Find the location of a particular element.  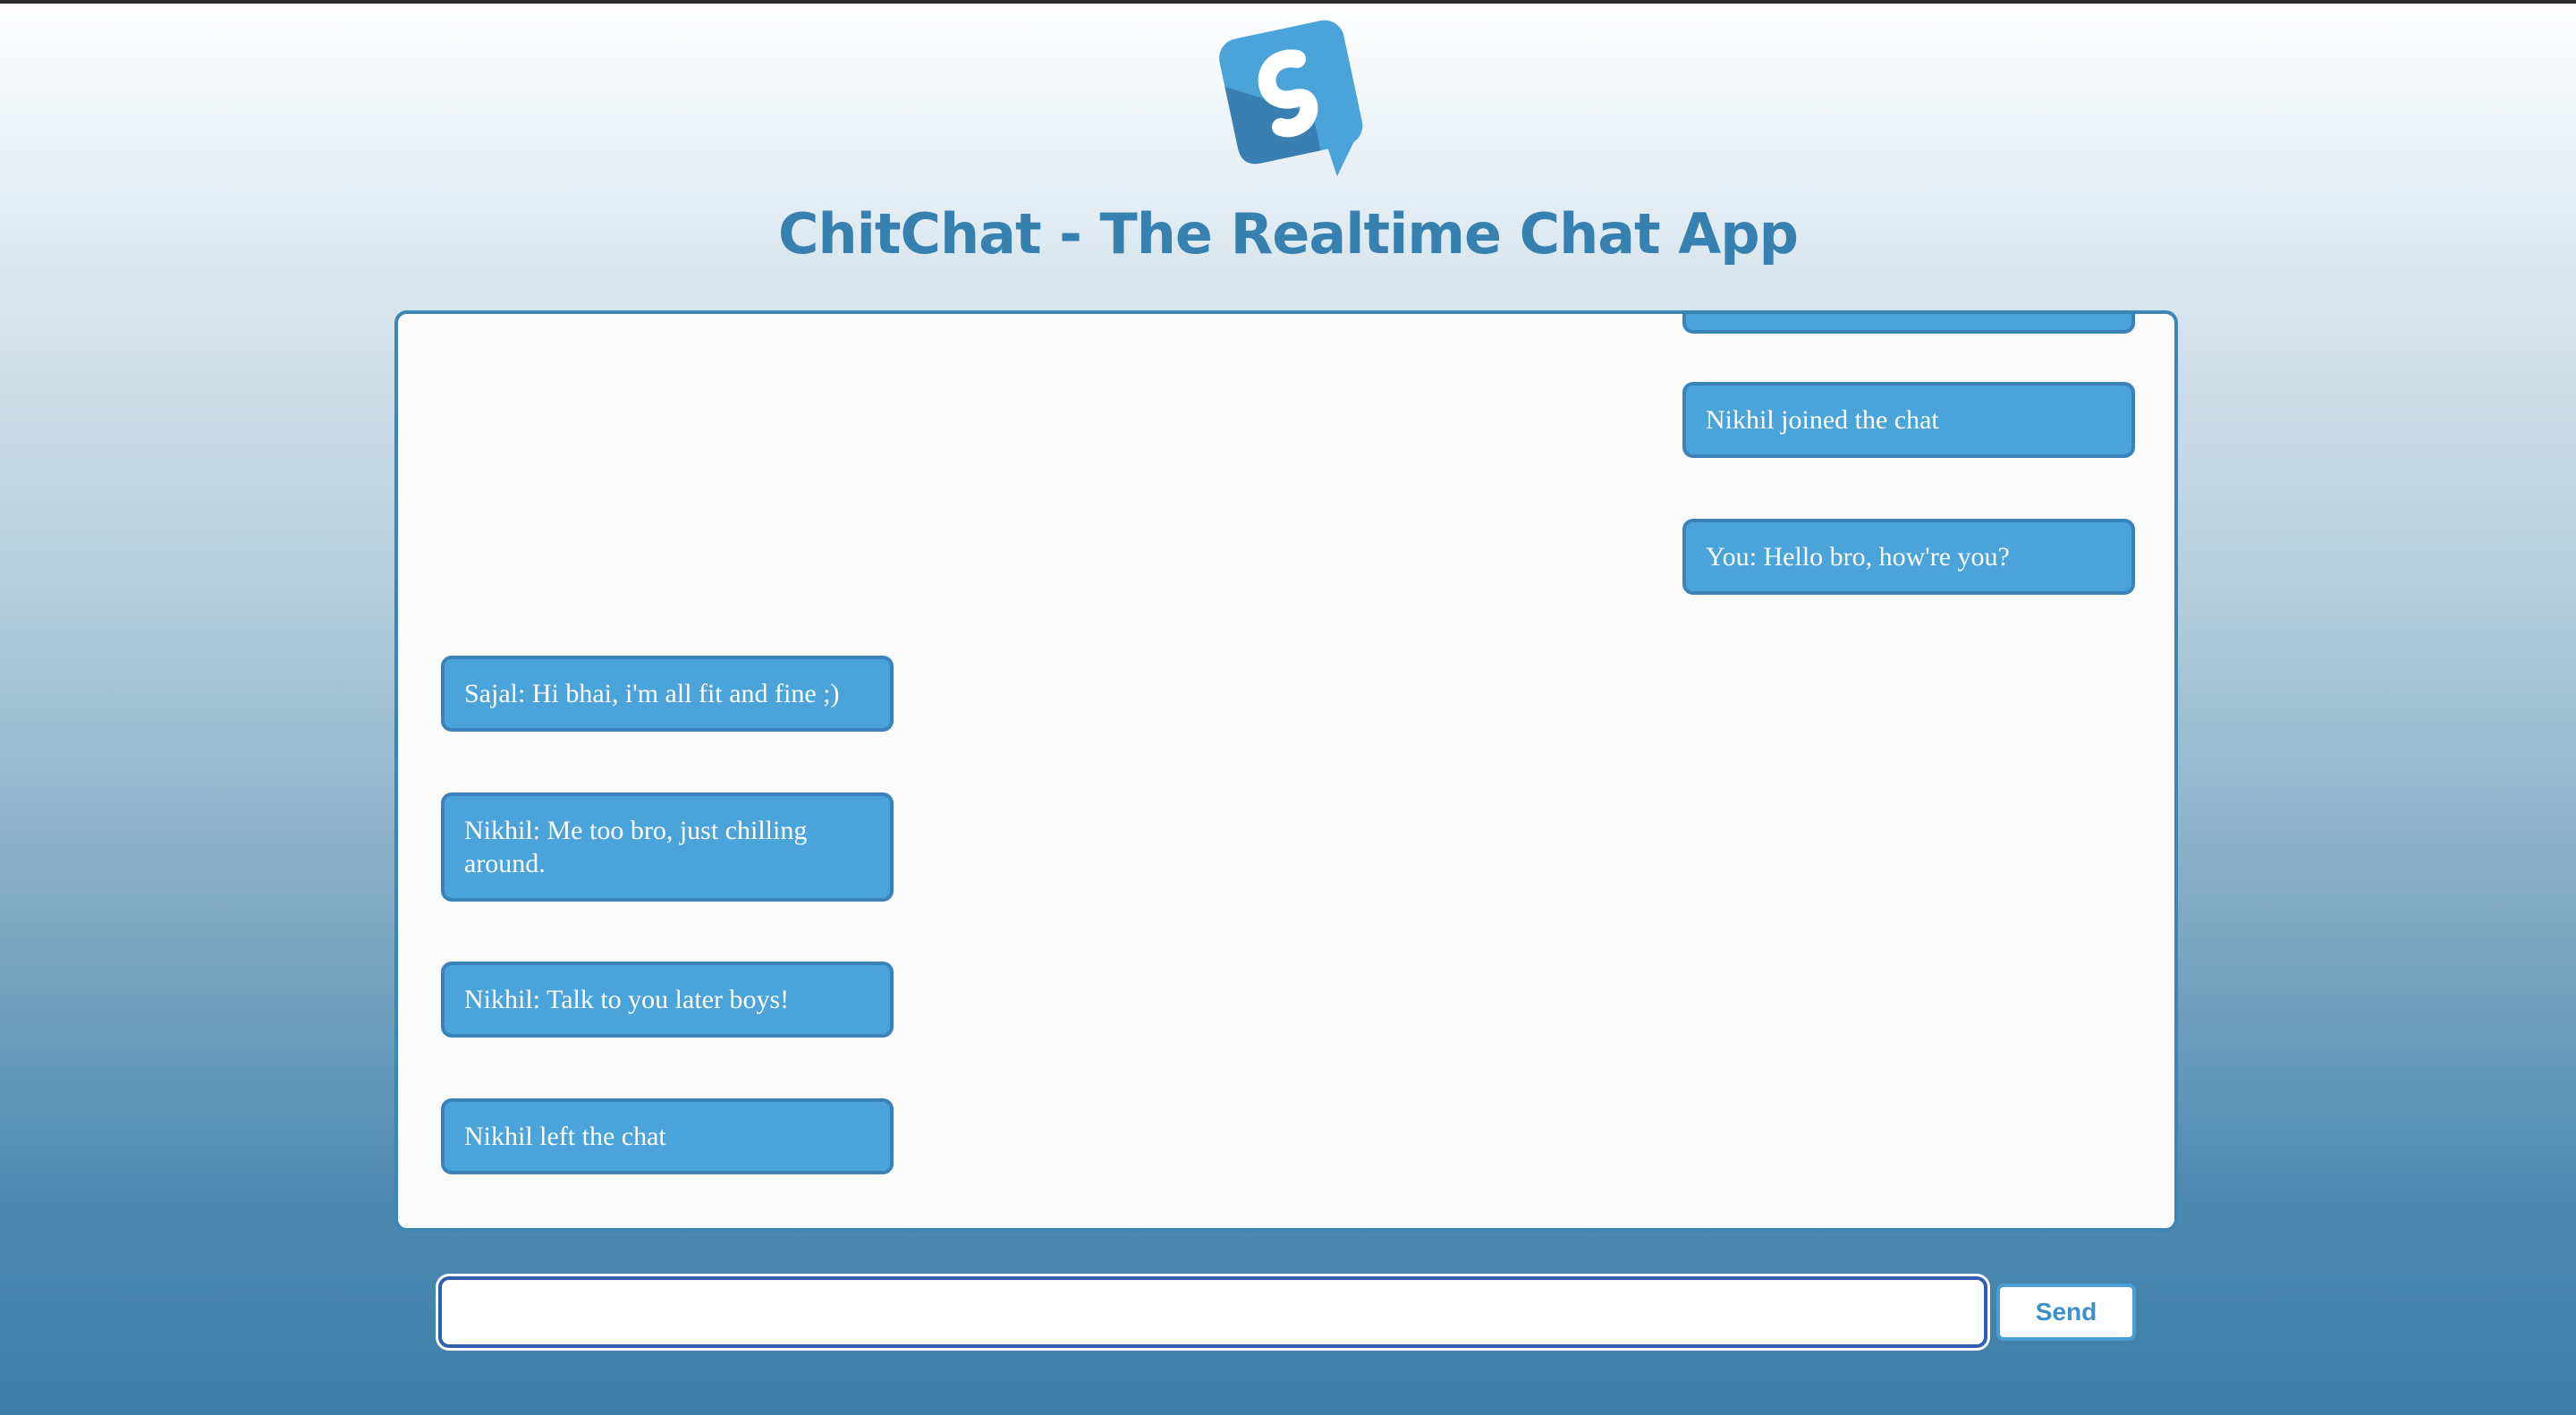

chat-message: Nikhil left the chat is located at coordinates (667, 1136).